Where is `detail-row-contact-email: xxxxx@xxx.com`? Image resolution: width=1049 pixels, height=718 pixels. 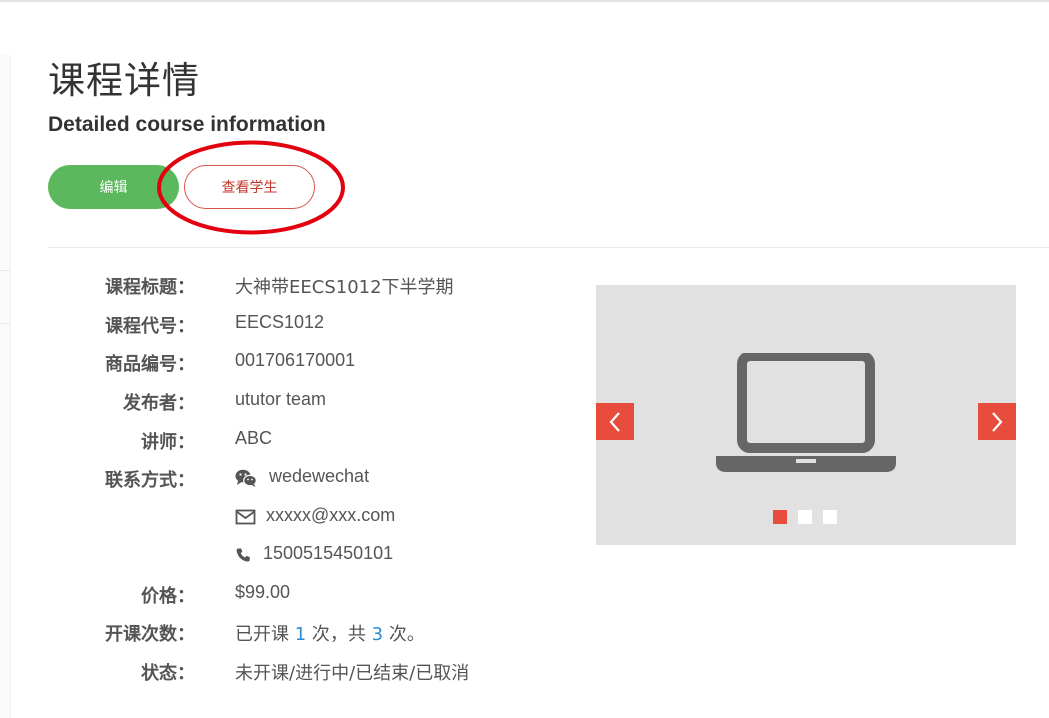 detail-row-contact-email: xxxxx@xxx.com is located at coordinates (300, 520).